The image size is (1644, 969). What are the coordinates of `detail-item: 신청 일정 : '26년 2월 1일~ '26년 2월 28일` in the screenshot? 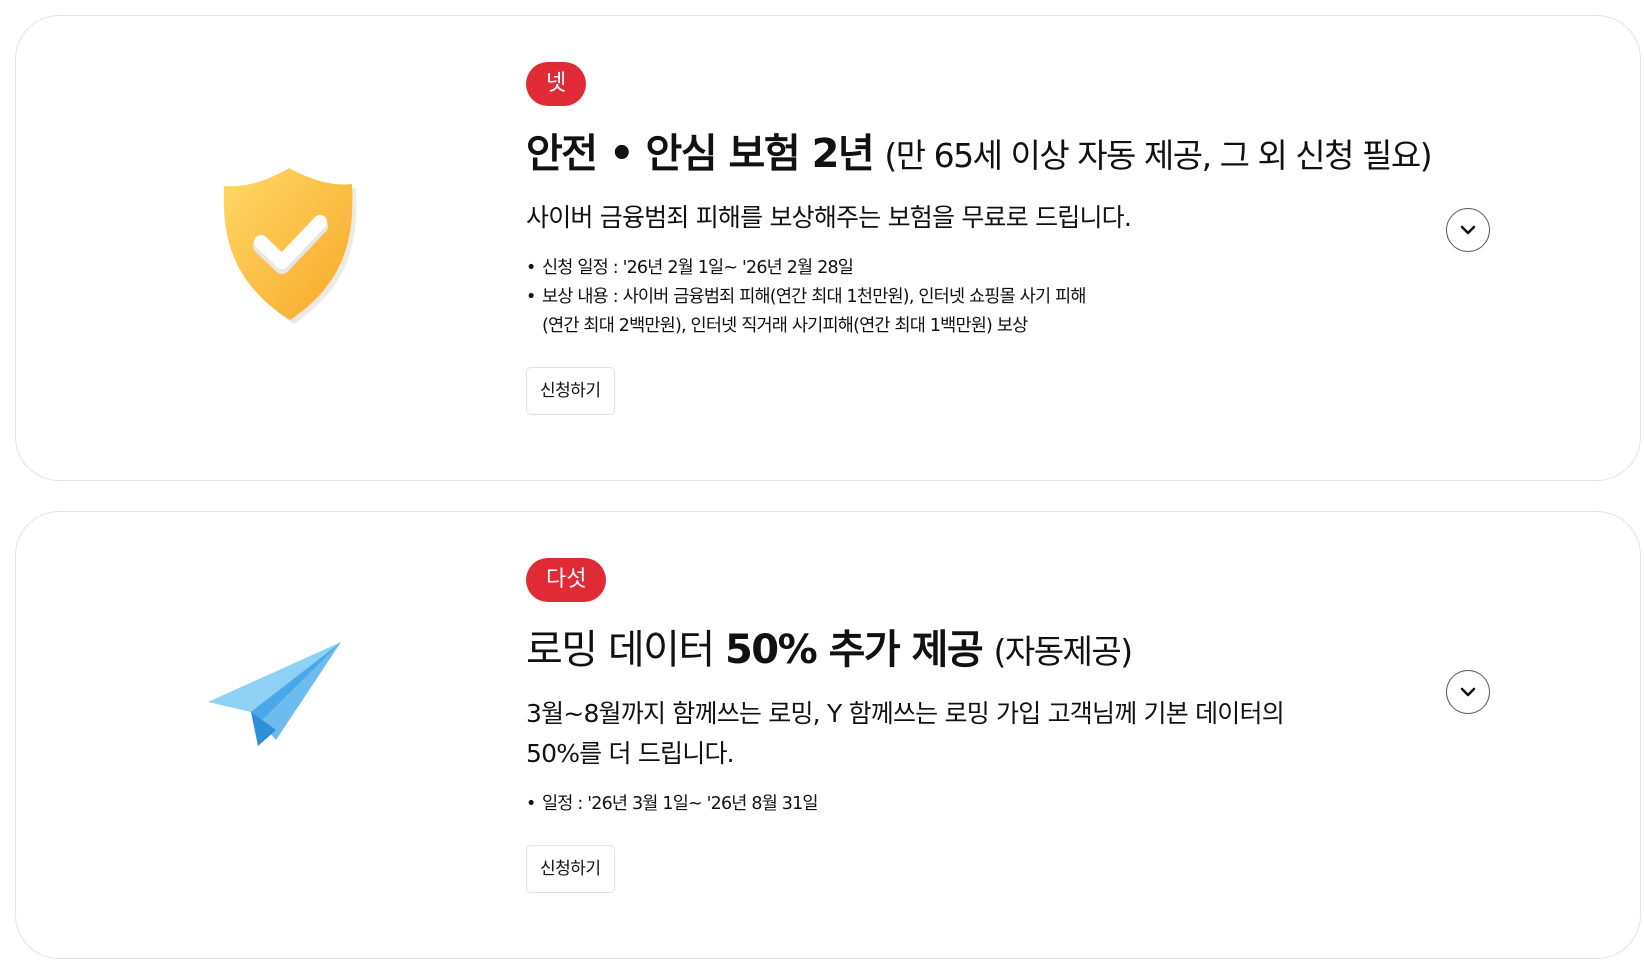 It's located at (978, 268).